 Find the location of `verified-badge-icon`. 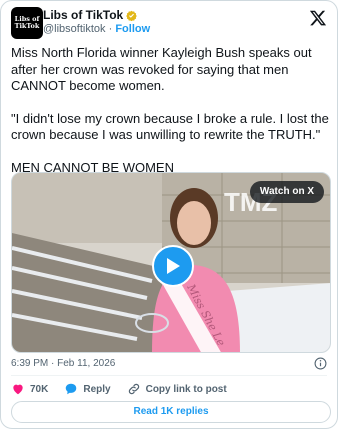

verified-badge-icon is located at coordinates (132, 15).